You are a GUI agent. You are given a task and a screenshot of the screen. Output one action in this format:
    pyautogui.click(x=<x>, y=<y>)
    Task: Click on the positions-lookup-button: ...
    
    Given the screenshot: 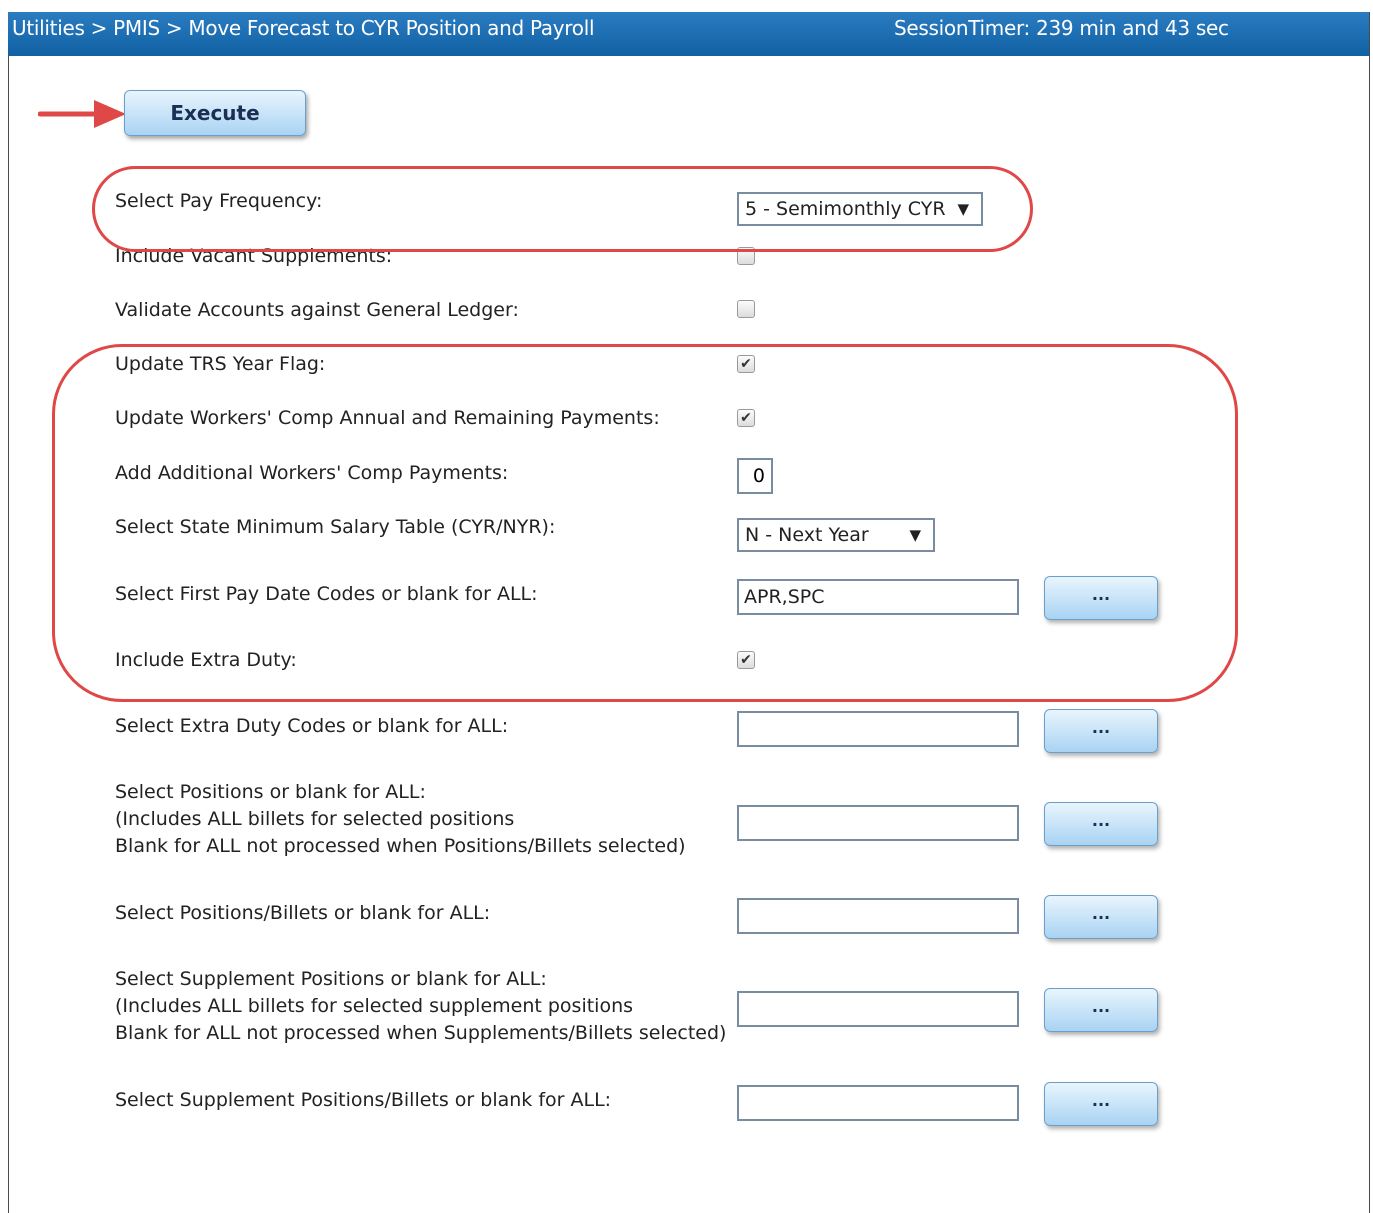 What is the action you would take?
    pyautogui.click(x=1101, y=824)
    